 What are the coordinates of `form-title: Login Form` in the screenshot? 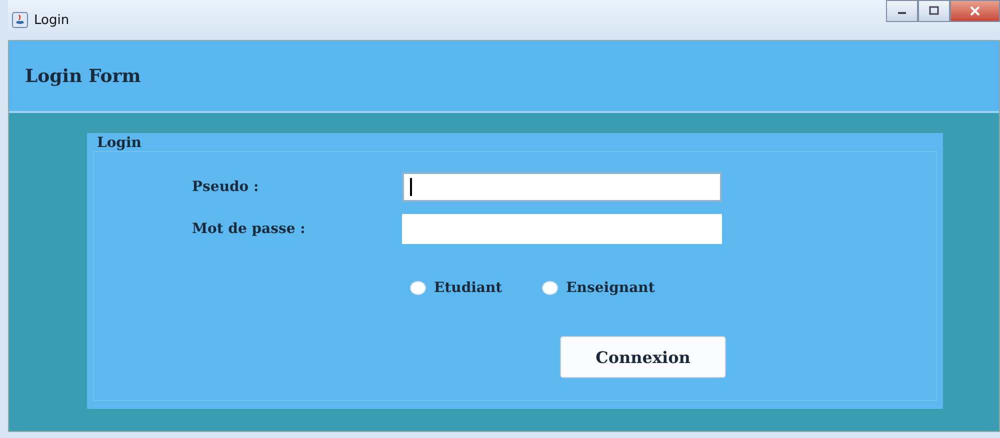 It's located at (83, 76).